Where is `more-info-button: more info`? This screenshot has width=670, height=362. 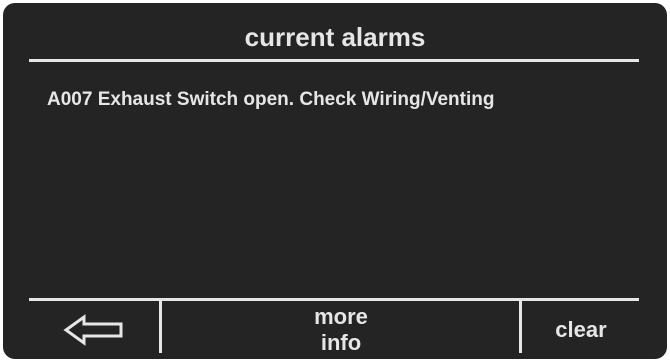
more-info-button: more info is located at coordinates (341, 330).